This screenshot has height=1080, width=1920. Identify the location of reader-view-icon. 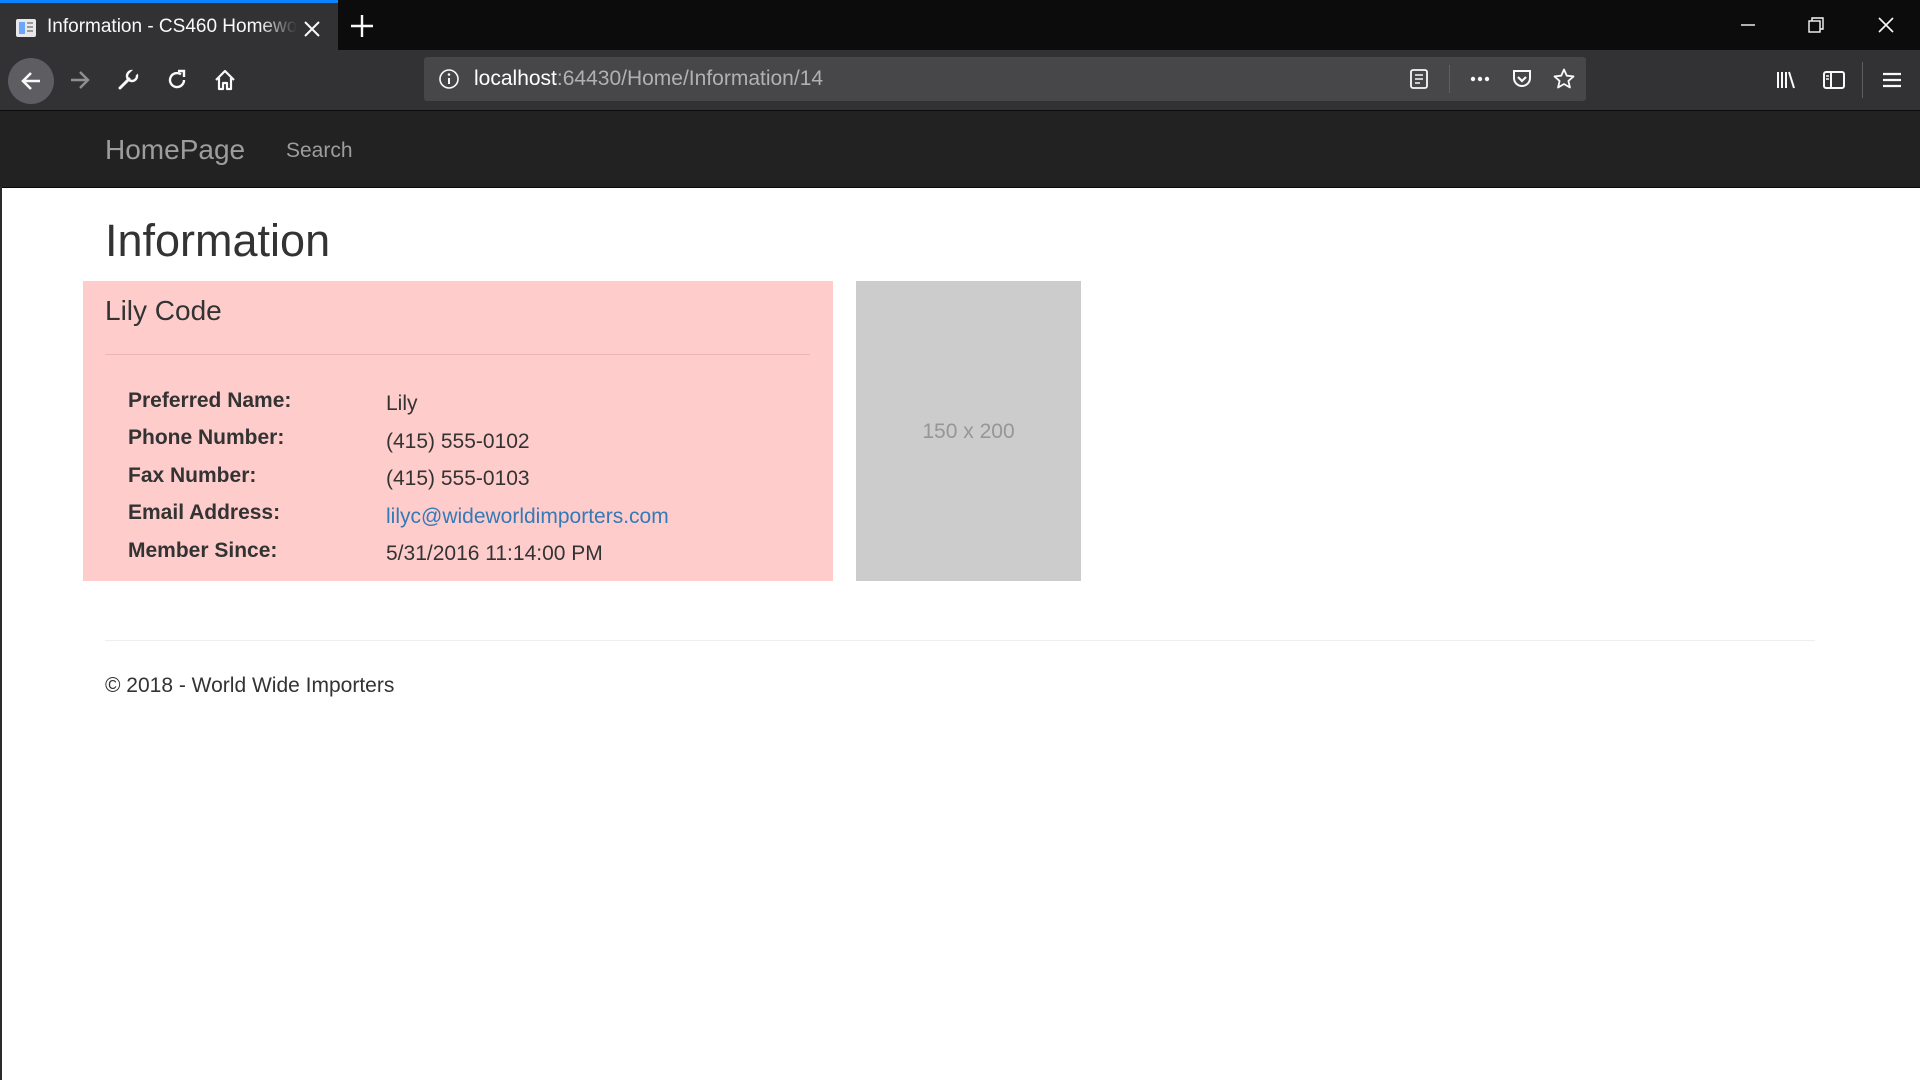
(1419, 79).